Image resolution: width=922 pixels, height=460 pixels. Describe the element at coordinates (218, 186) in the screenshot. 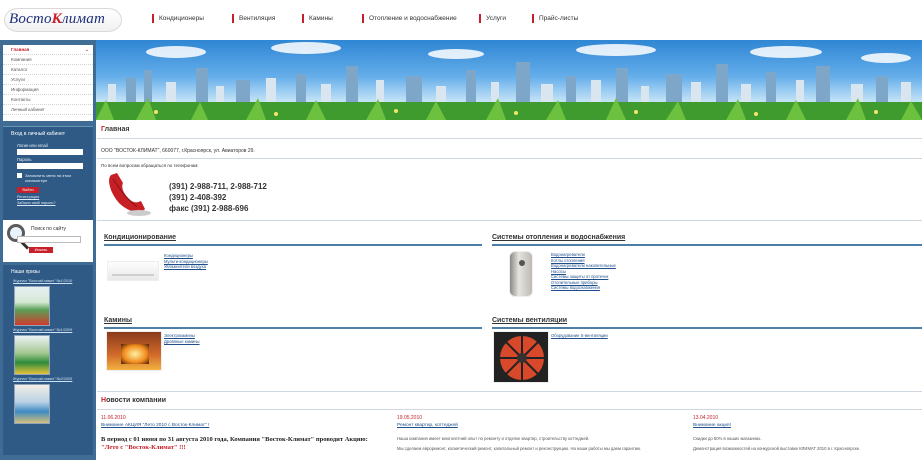

I see `phone-line: (391) 2-988-711, 2-988-712` at that location.